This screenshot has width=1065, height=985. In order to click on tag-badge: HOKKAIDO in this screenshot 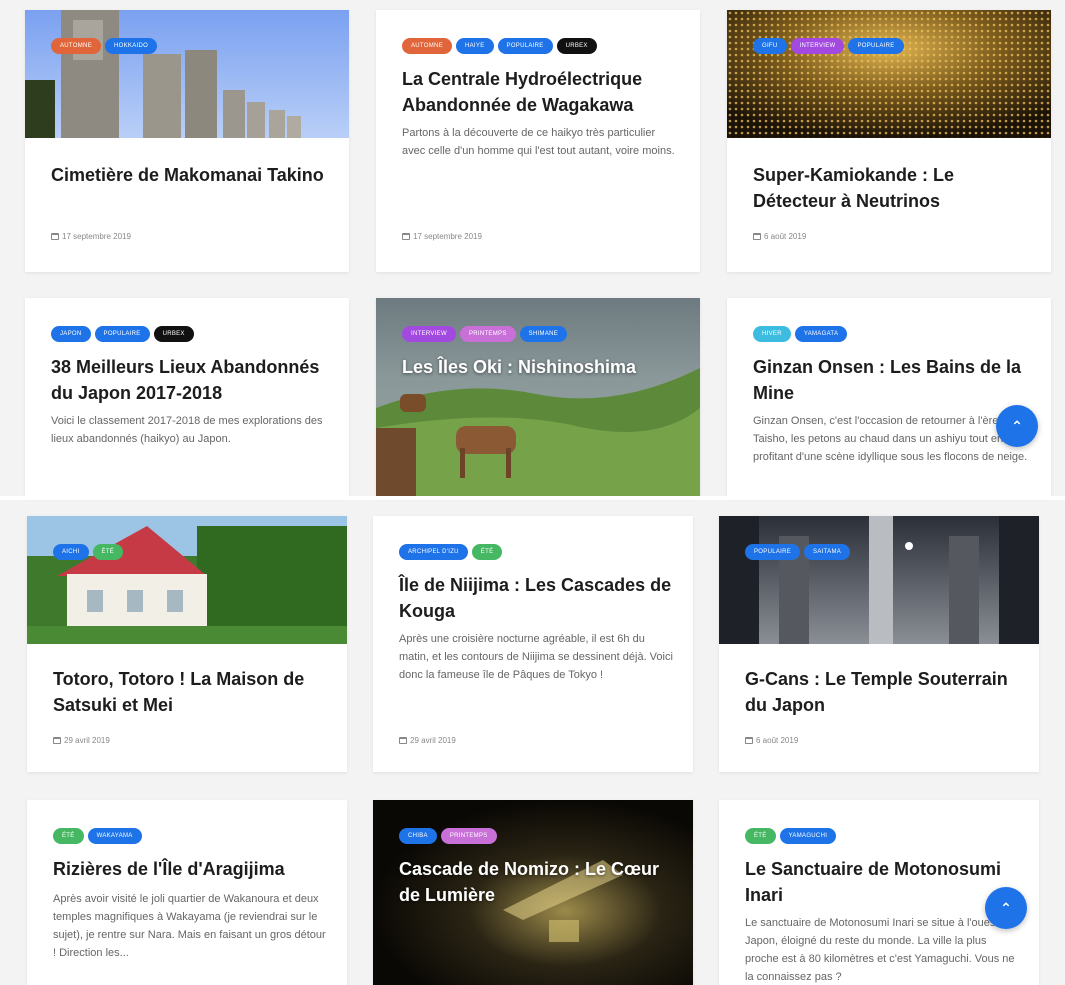, I will do `click(131, 46)`.